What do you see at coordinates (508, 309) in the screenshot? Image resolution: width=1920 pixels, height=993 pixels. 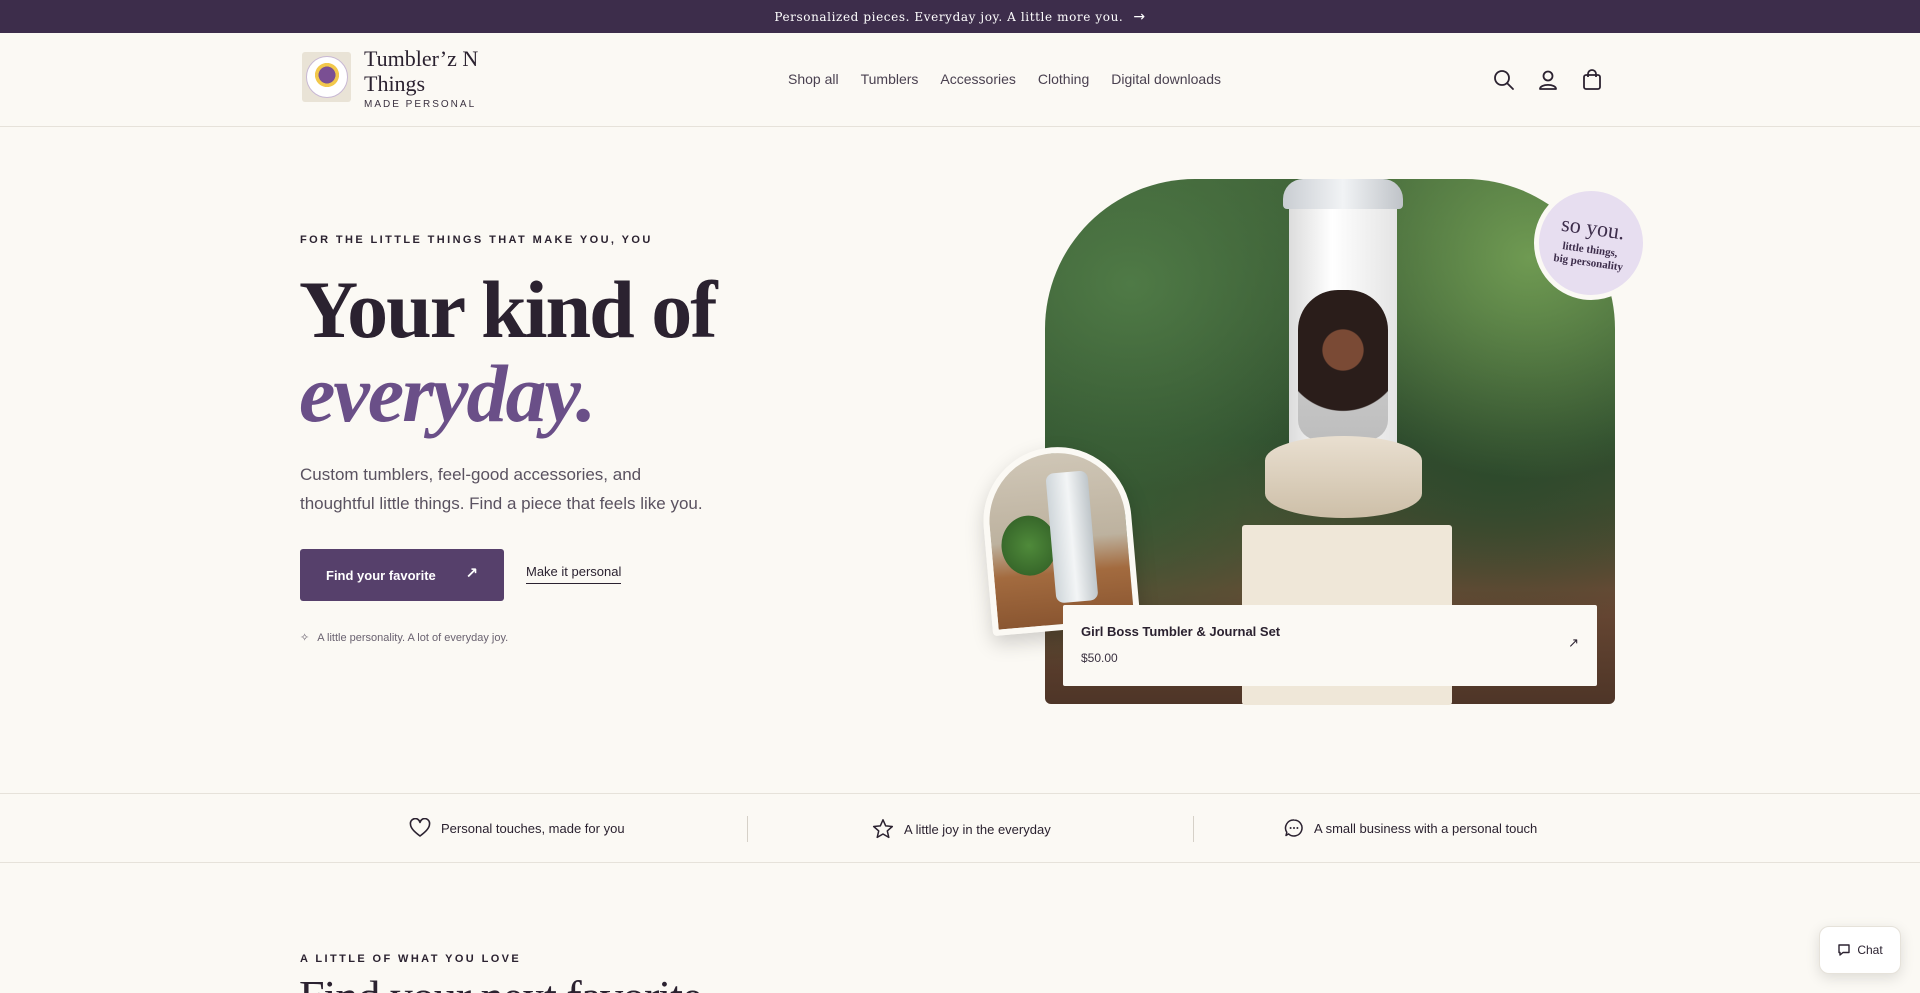 I see `hero-title-line-1: Your kind of` at bounding box center [508, 309].